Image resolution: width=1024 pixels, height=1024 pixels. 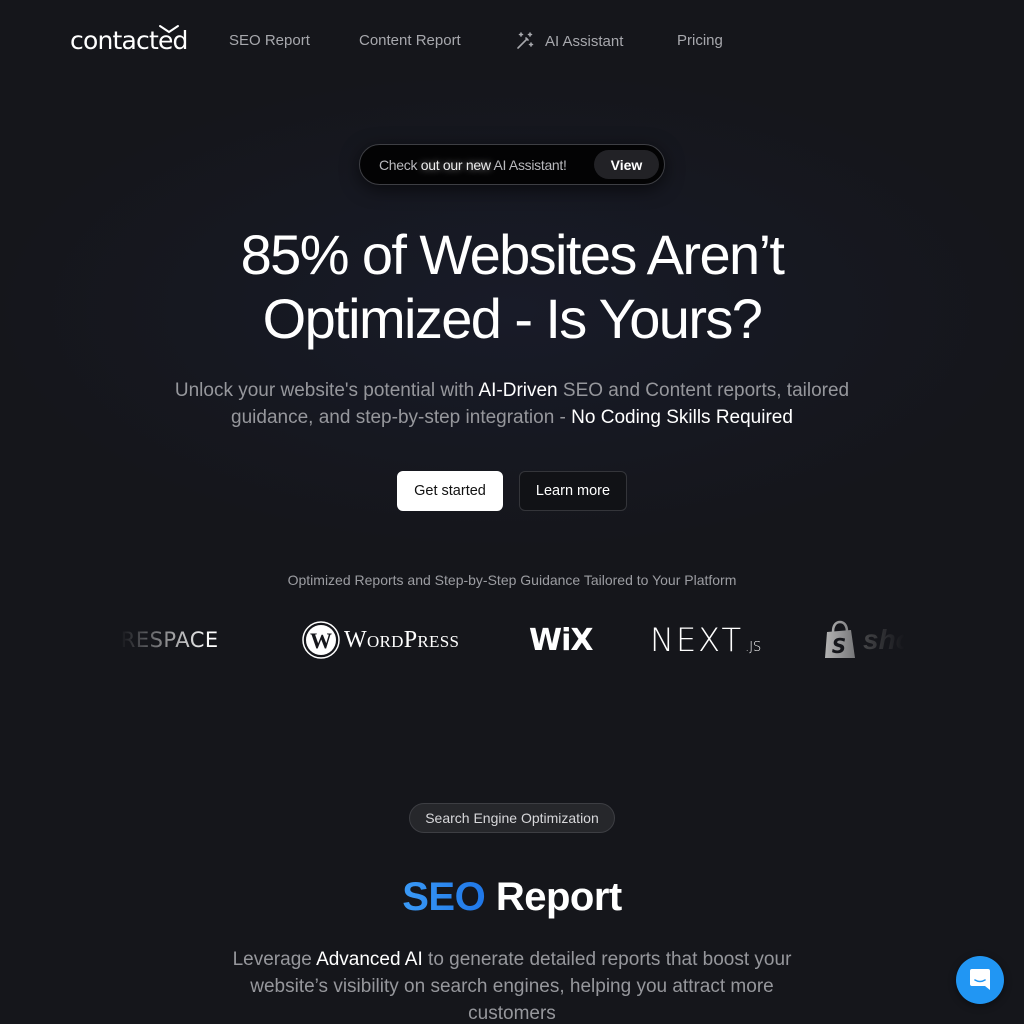 I want to click on nav-link-seo-report: SEO Report, so click(x=269, y=40).